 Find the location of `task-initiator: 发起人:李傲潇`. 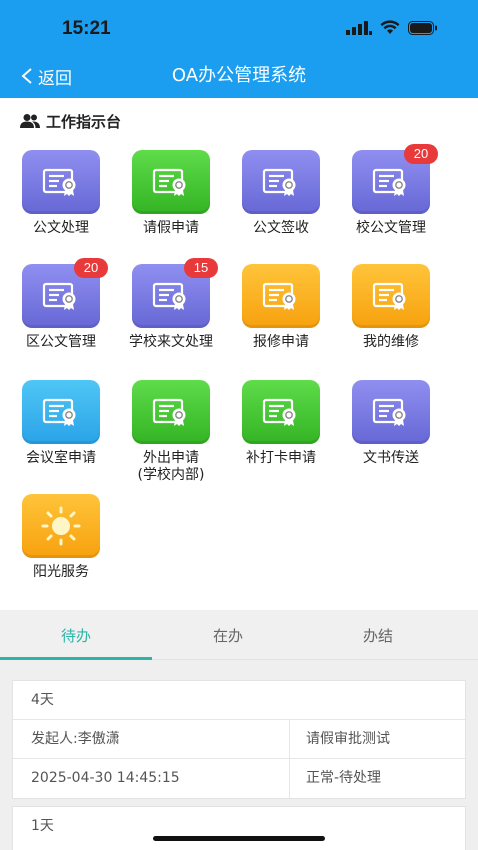

task-initiator: 发起人:李傲潇 is located at coordinates (75, 739).